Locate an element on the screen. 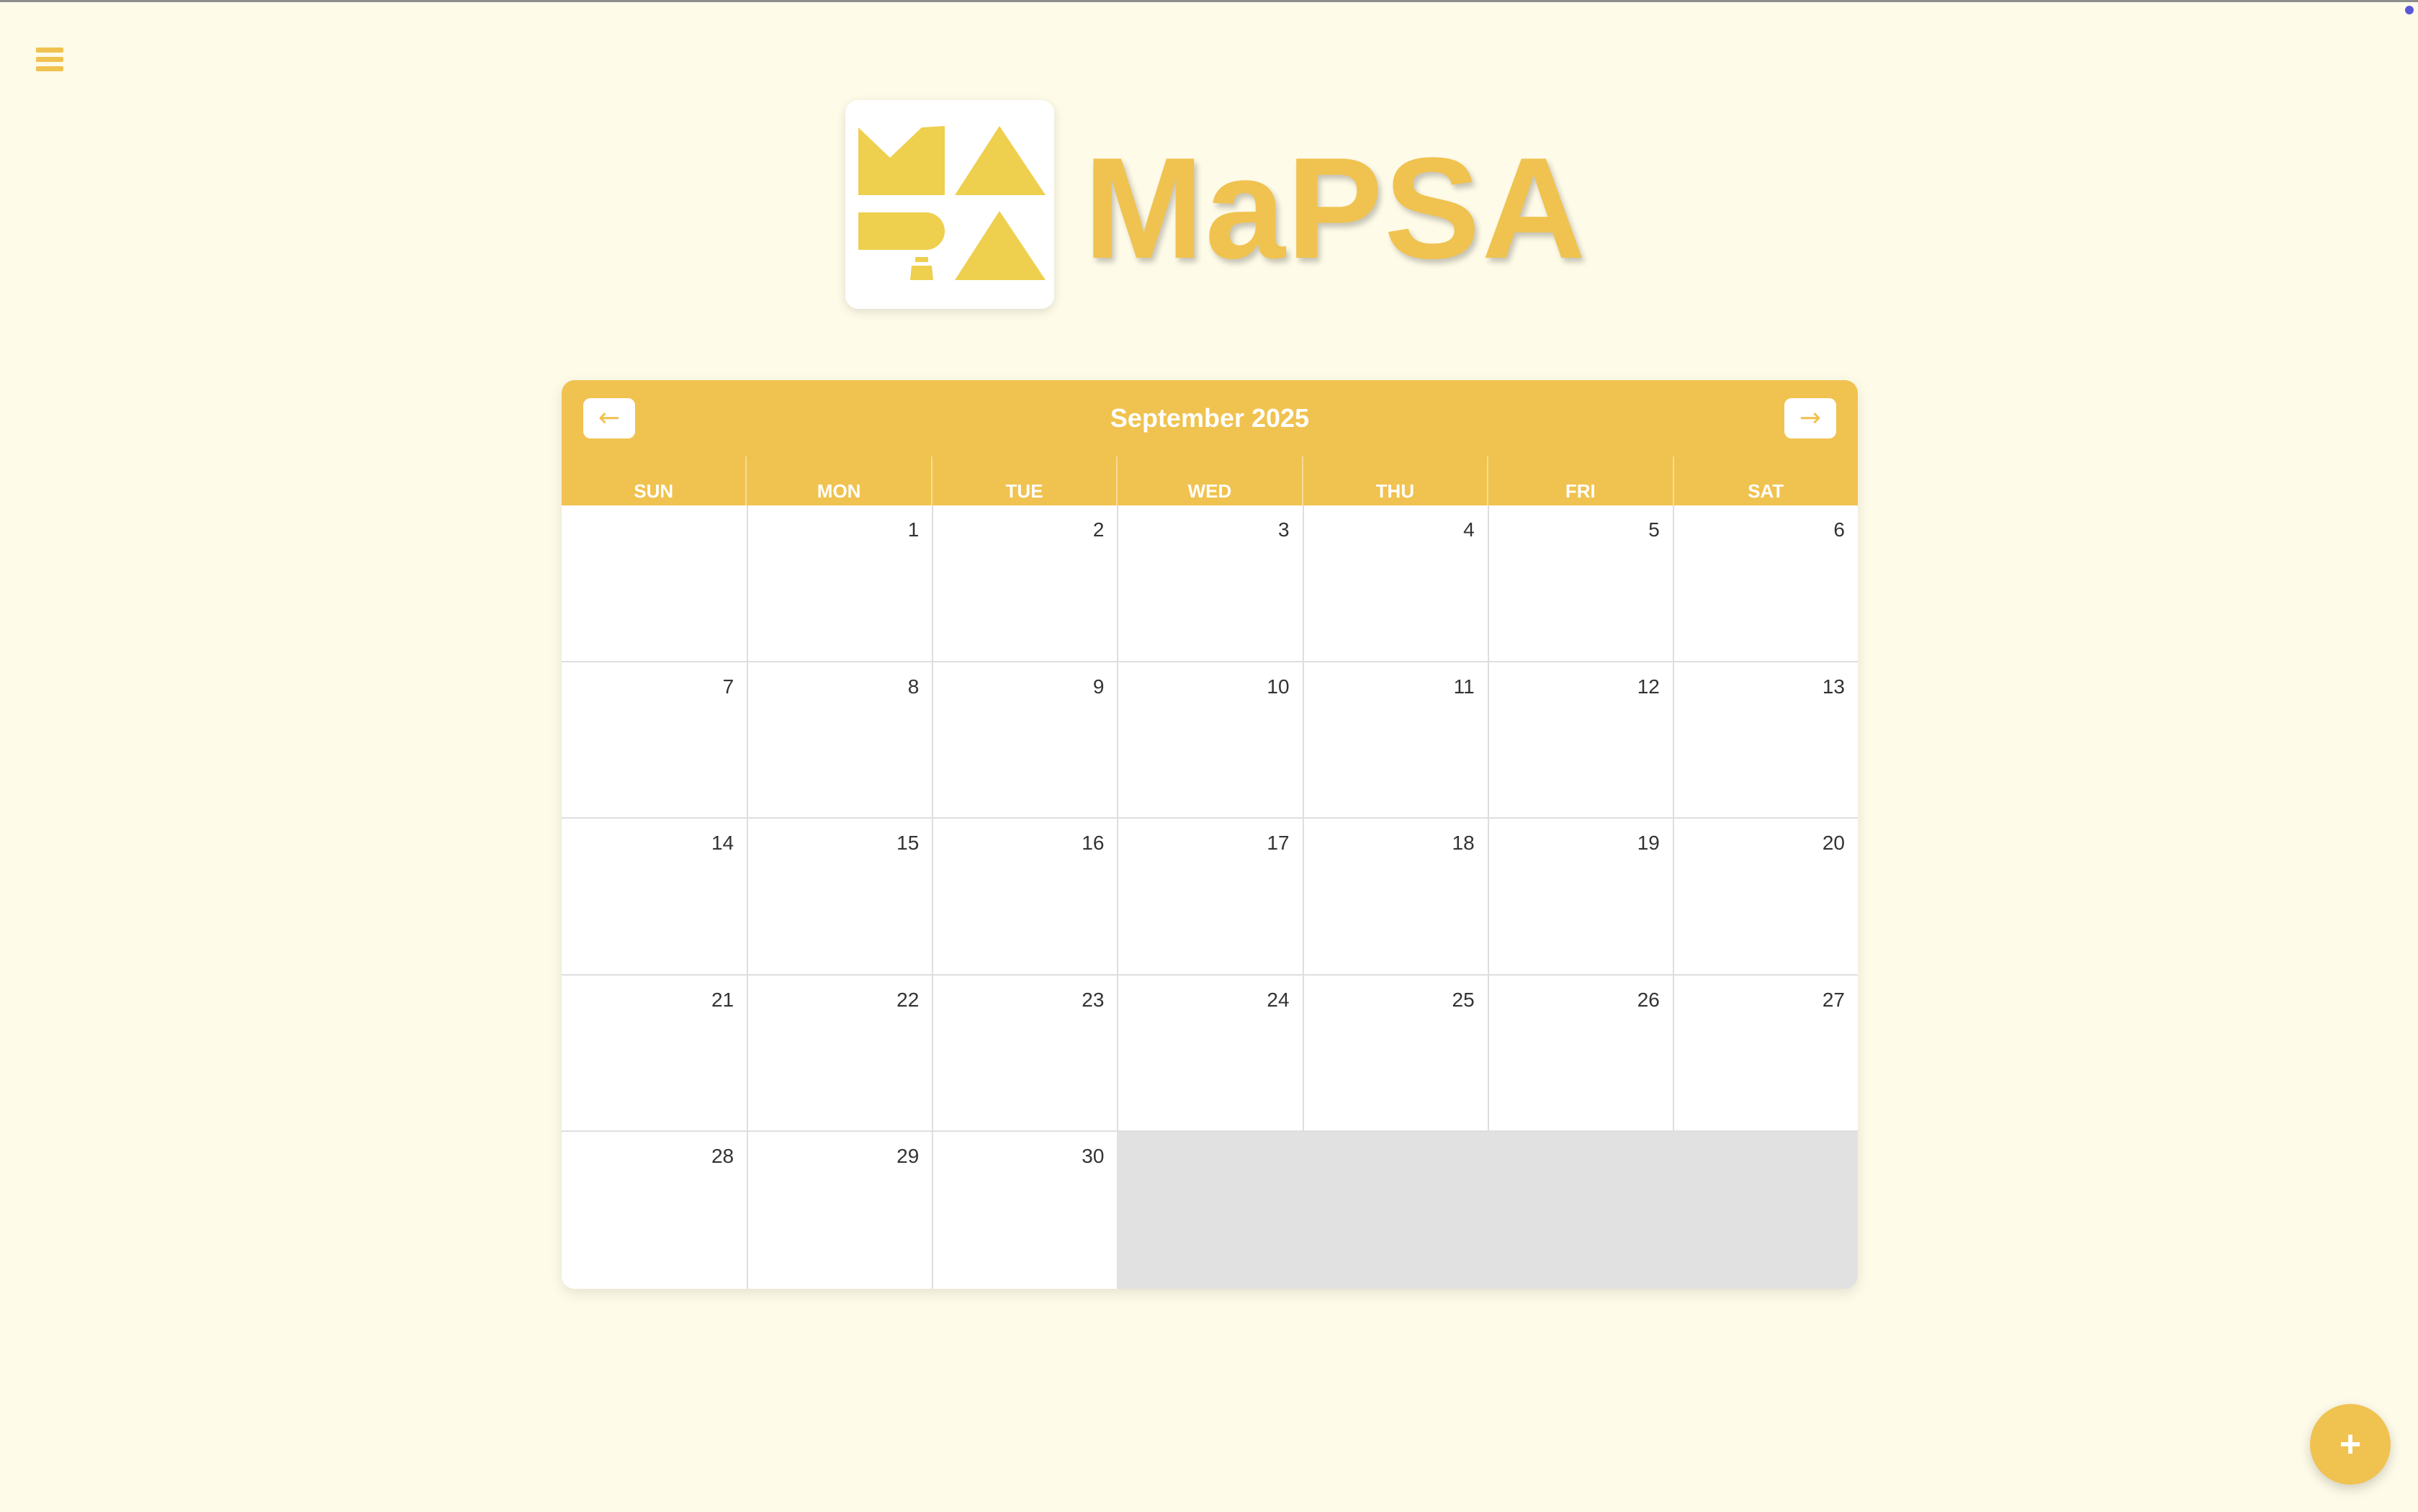  day-cell: 29 is located at coordinates (839, 1210).